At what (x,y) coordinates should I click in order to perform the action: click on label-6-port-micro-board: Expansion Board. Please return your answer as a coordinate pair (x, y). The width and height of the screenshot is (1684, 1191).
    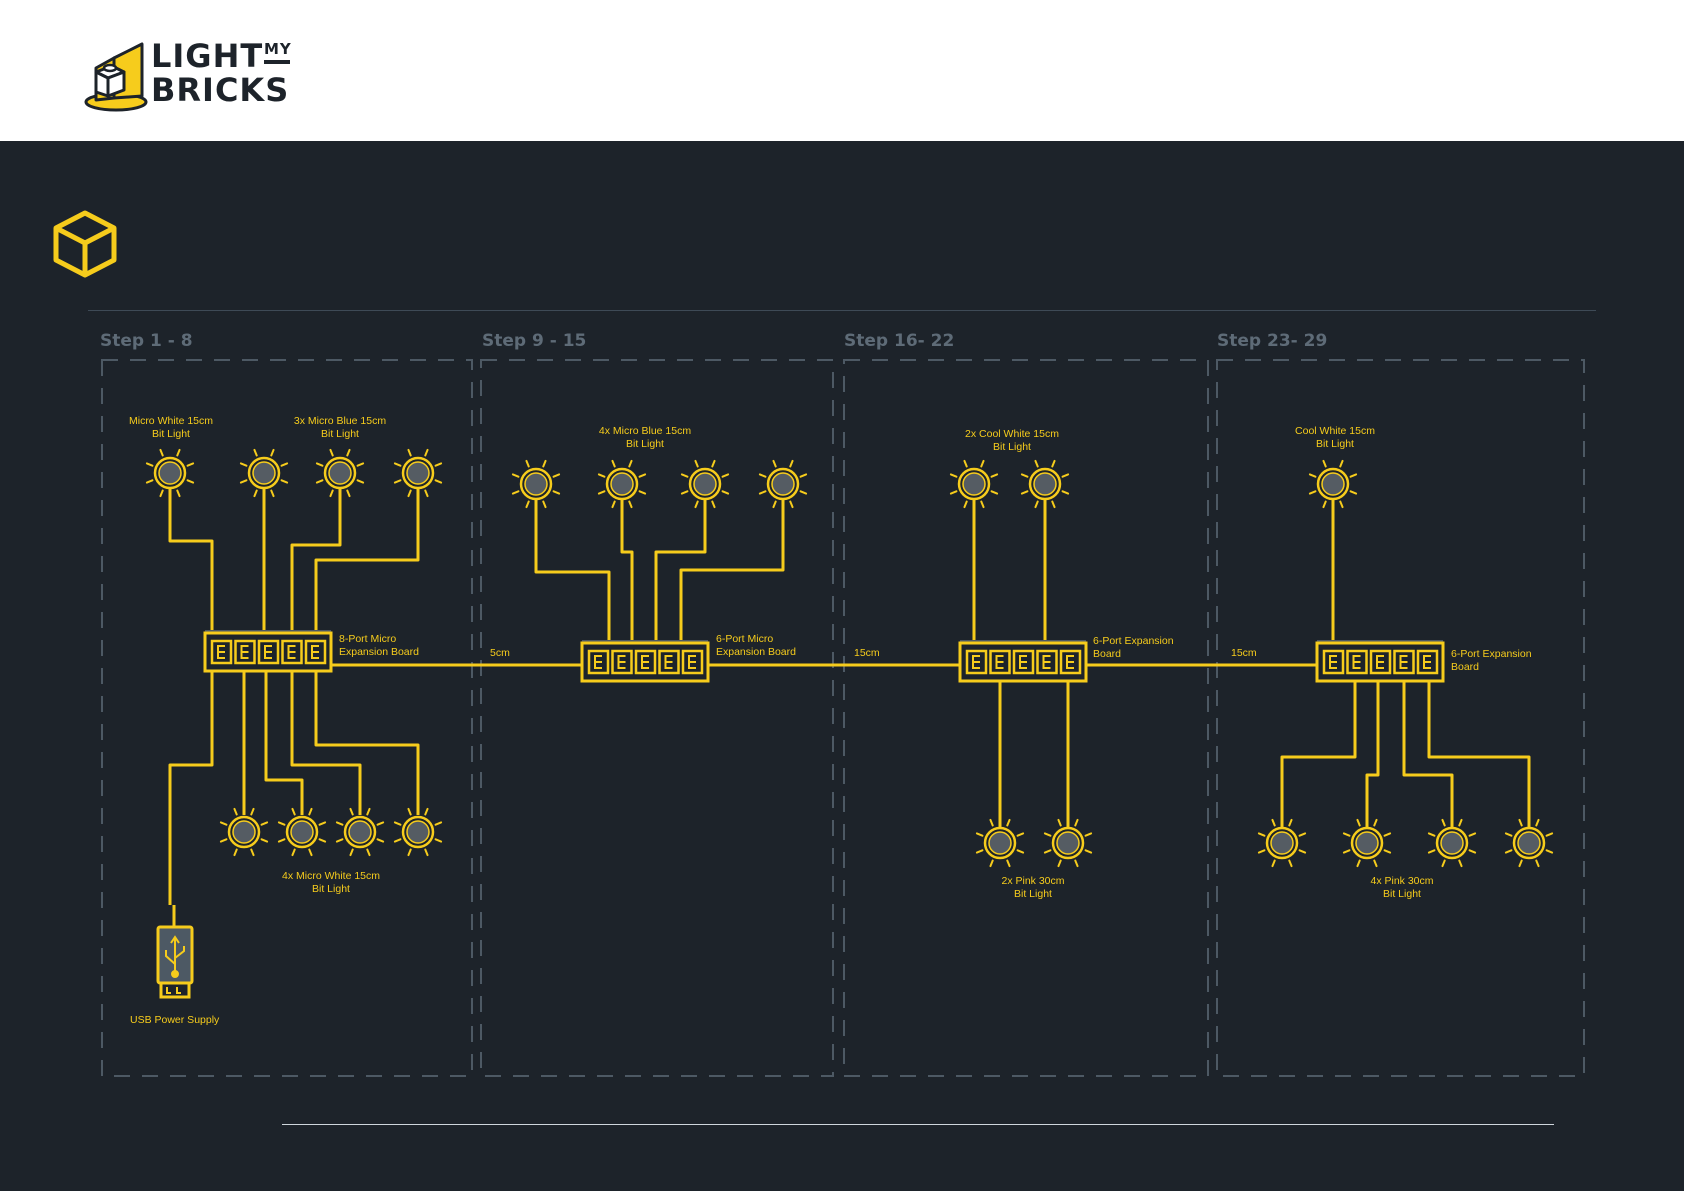
    Looking at the image, I should click on (756, 652).